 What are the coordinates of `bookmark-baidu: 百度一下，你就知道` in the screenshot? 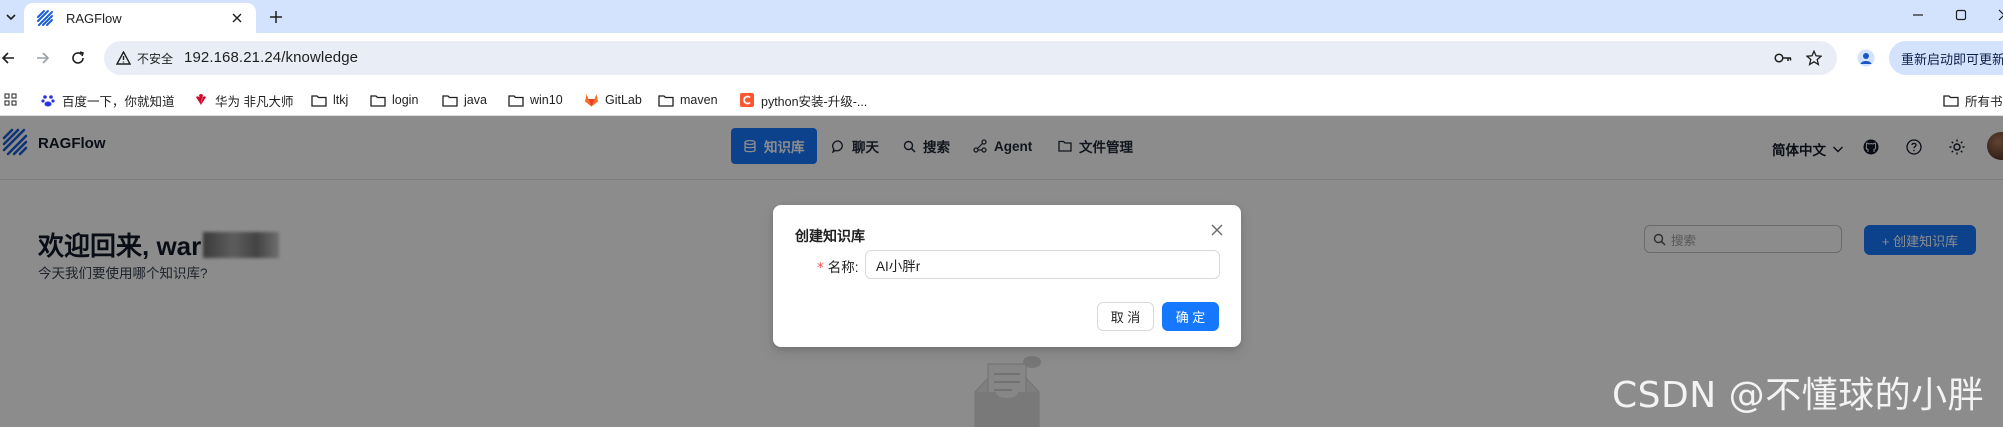 It's located at (107, 100).